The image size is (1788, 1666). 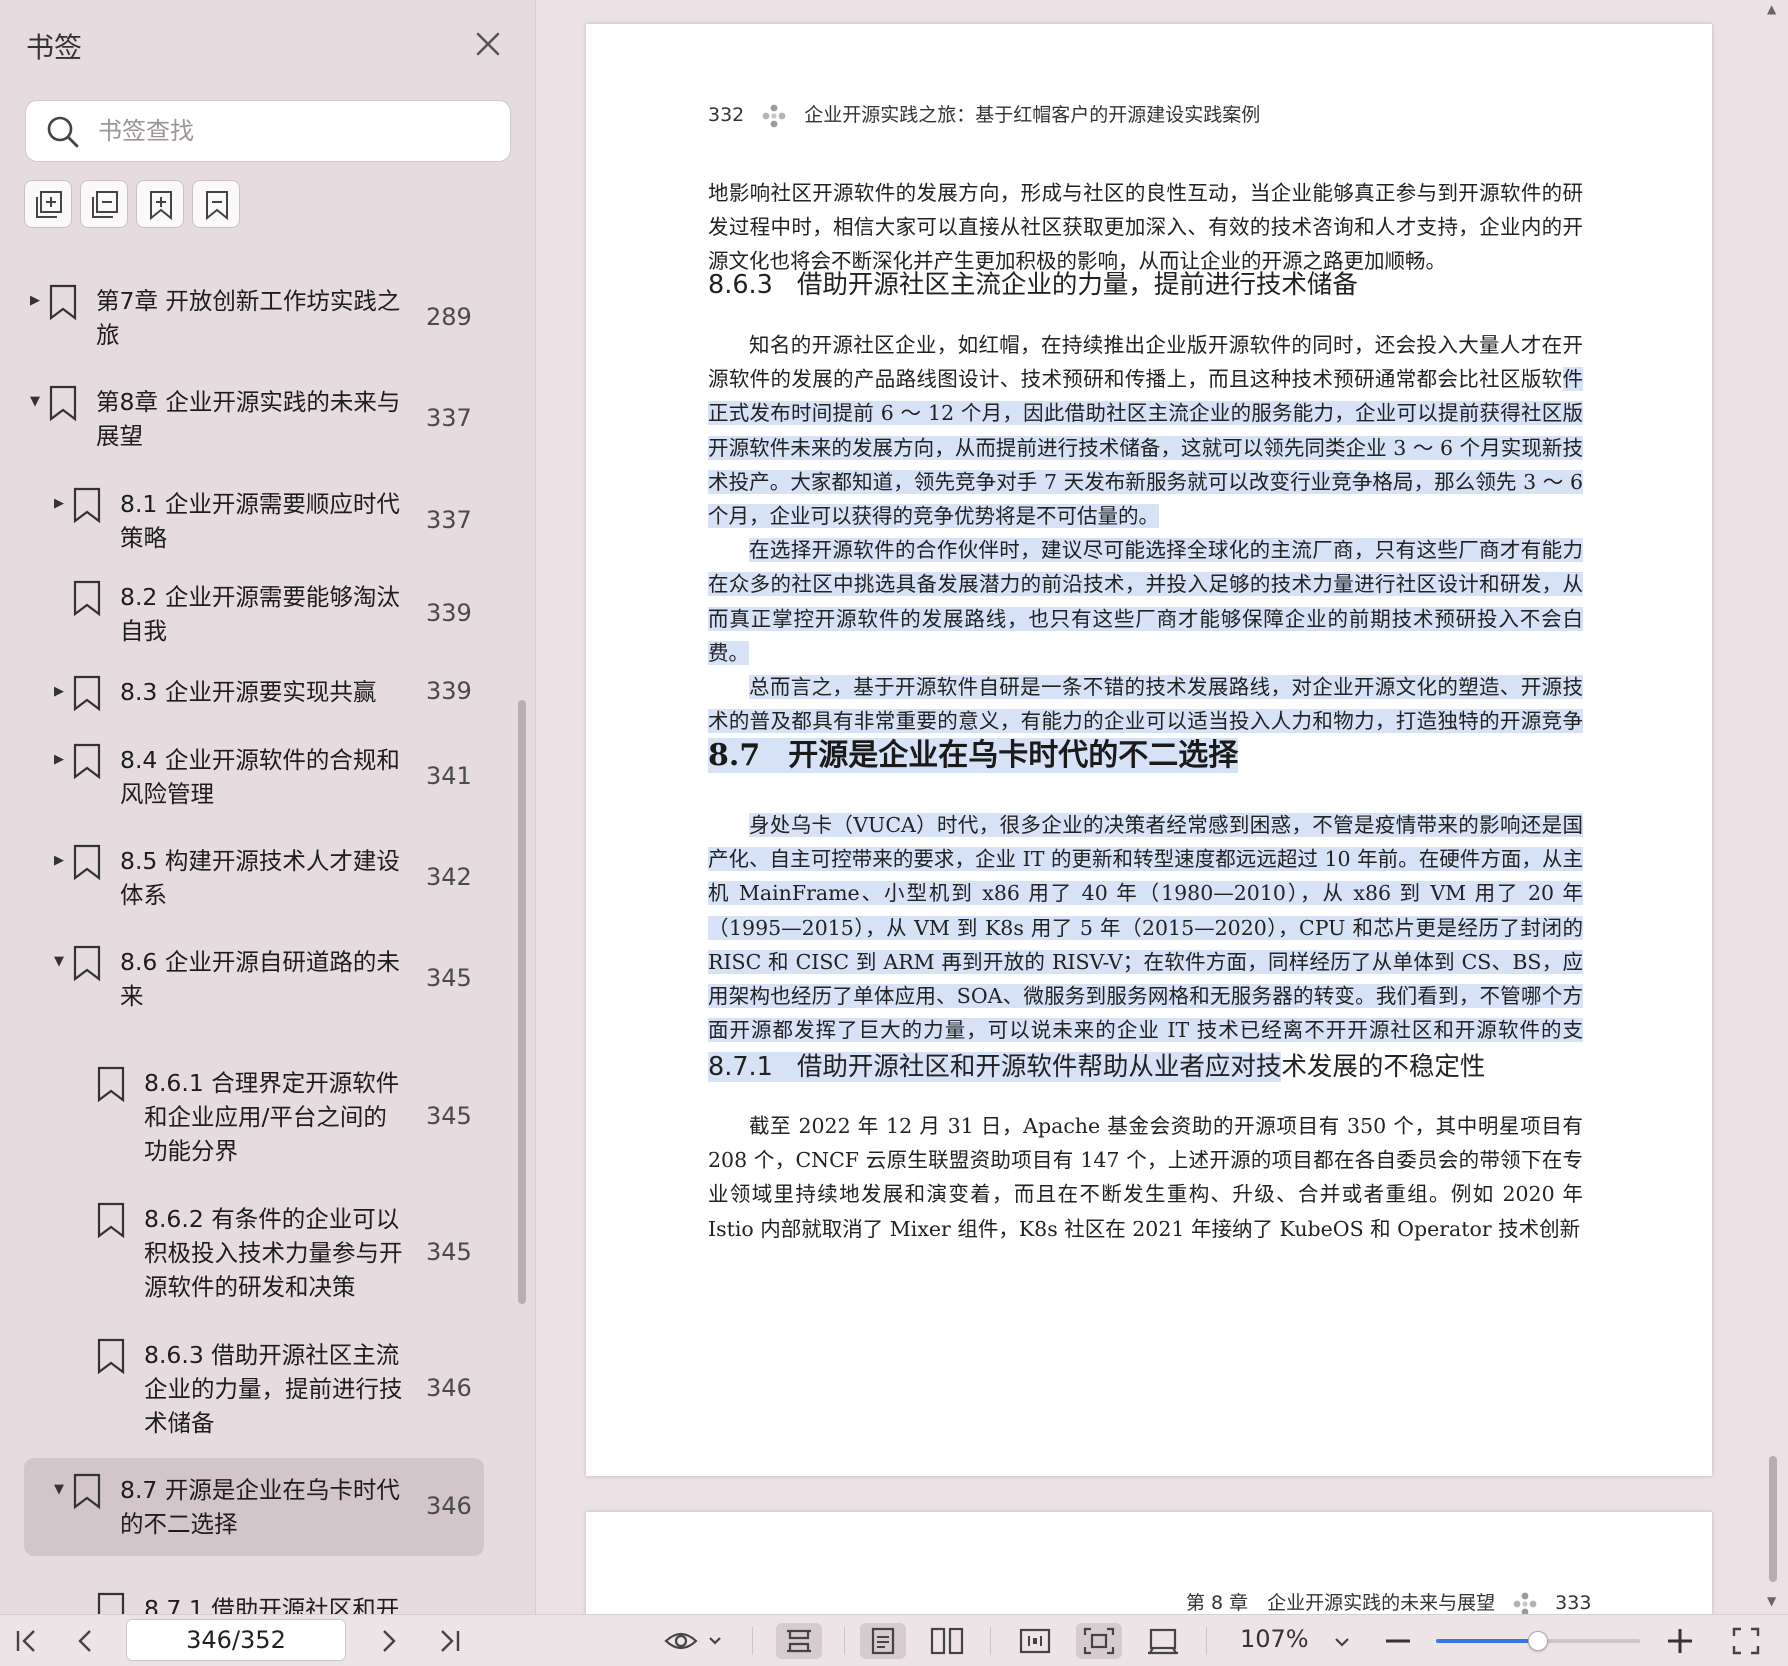 What do you see at coordinates (449, 317) in the screenshot?
I see `bookmark-page-number: 289` at bounding box center [449, 317].